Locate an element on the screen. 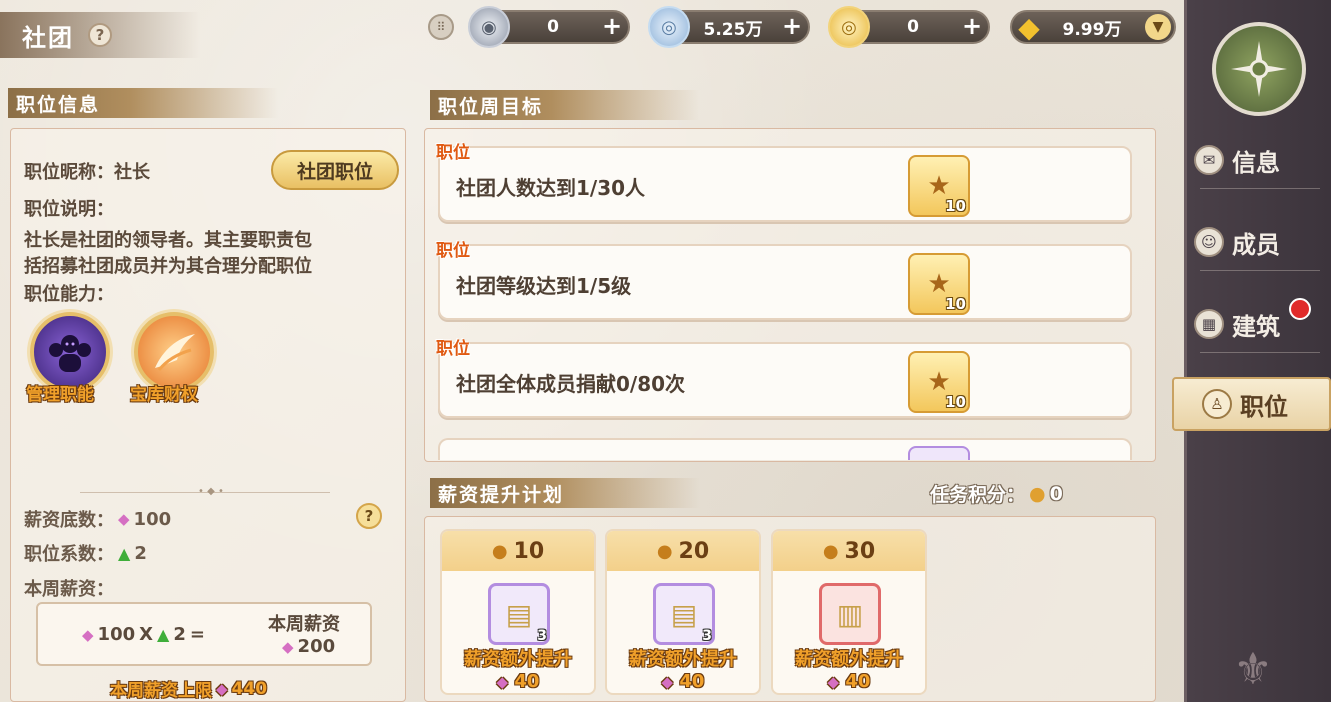 This screenshot has height=702, width=1331. coefficient-row: 职位系数： ▲ 2 is located at coordinates (85, 553).